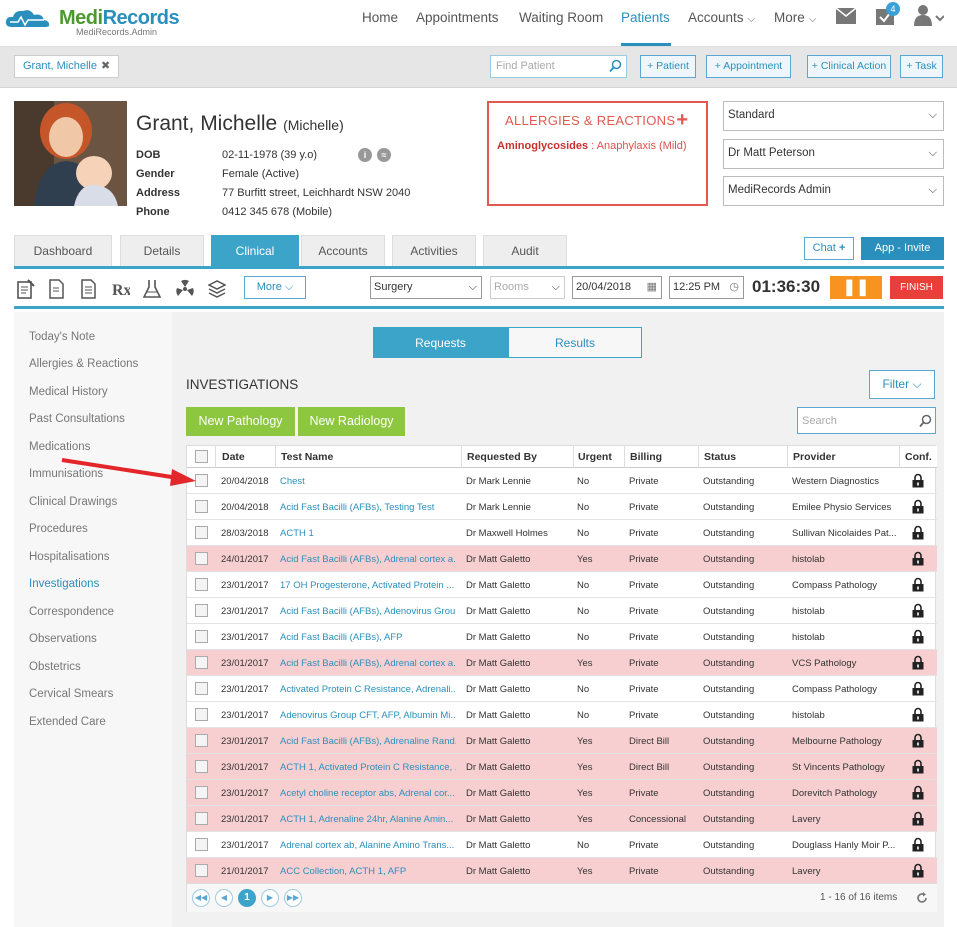  I want to click on column-header-urgent: Urgent, so click(595, 457).